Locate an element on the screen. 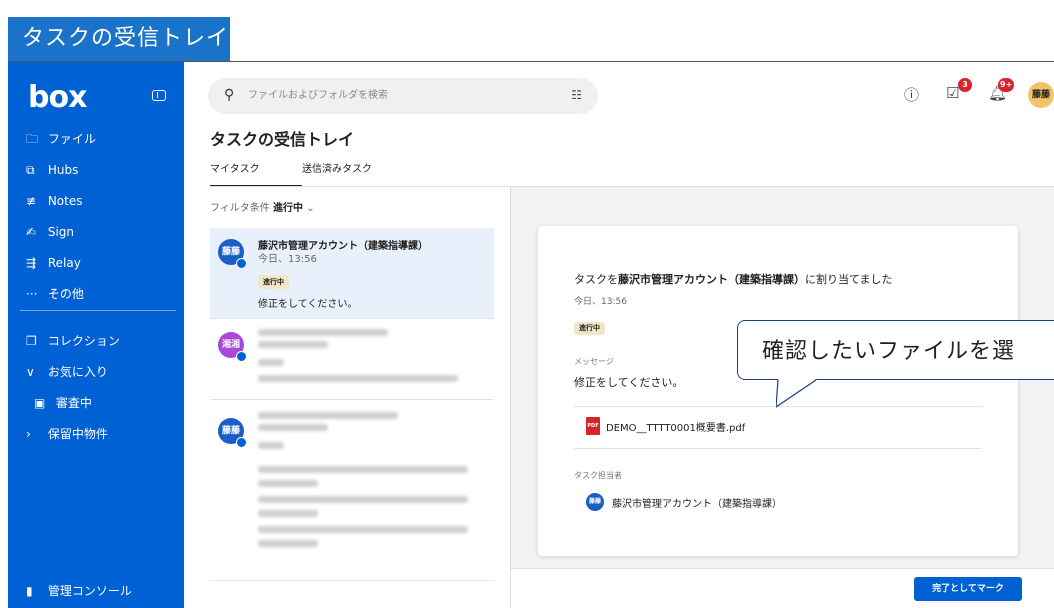  callout-annotation: 確認したいファイルを選 is located at coordinates (895, 350).